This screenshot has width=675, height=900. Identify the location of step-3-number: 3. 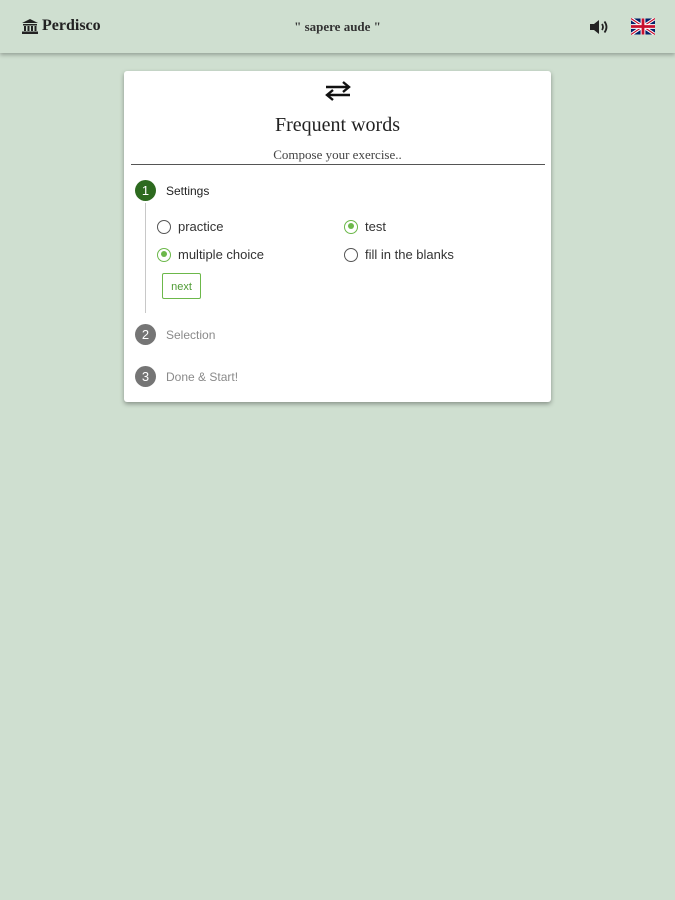
(145, 376).